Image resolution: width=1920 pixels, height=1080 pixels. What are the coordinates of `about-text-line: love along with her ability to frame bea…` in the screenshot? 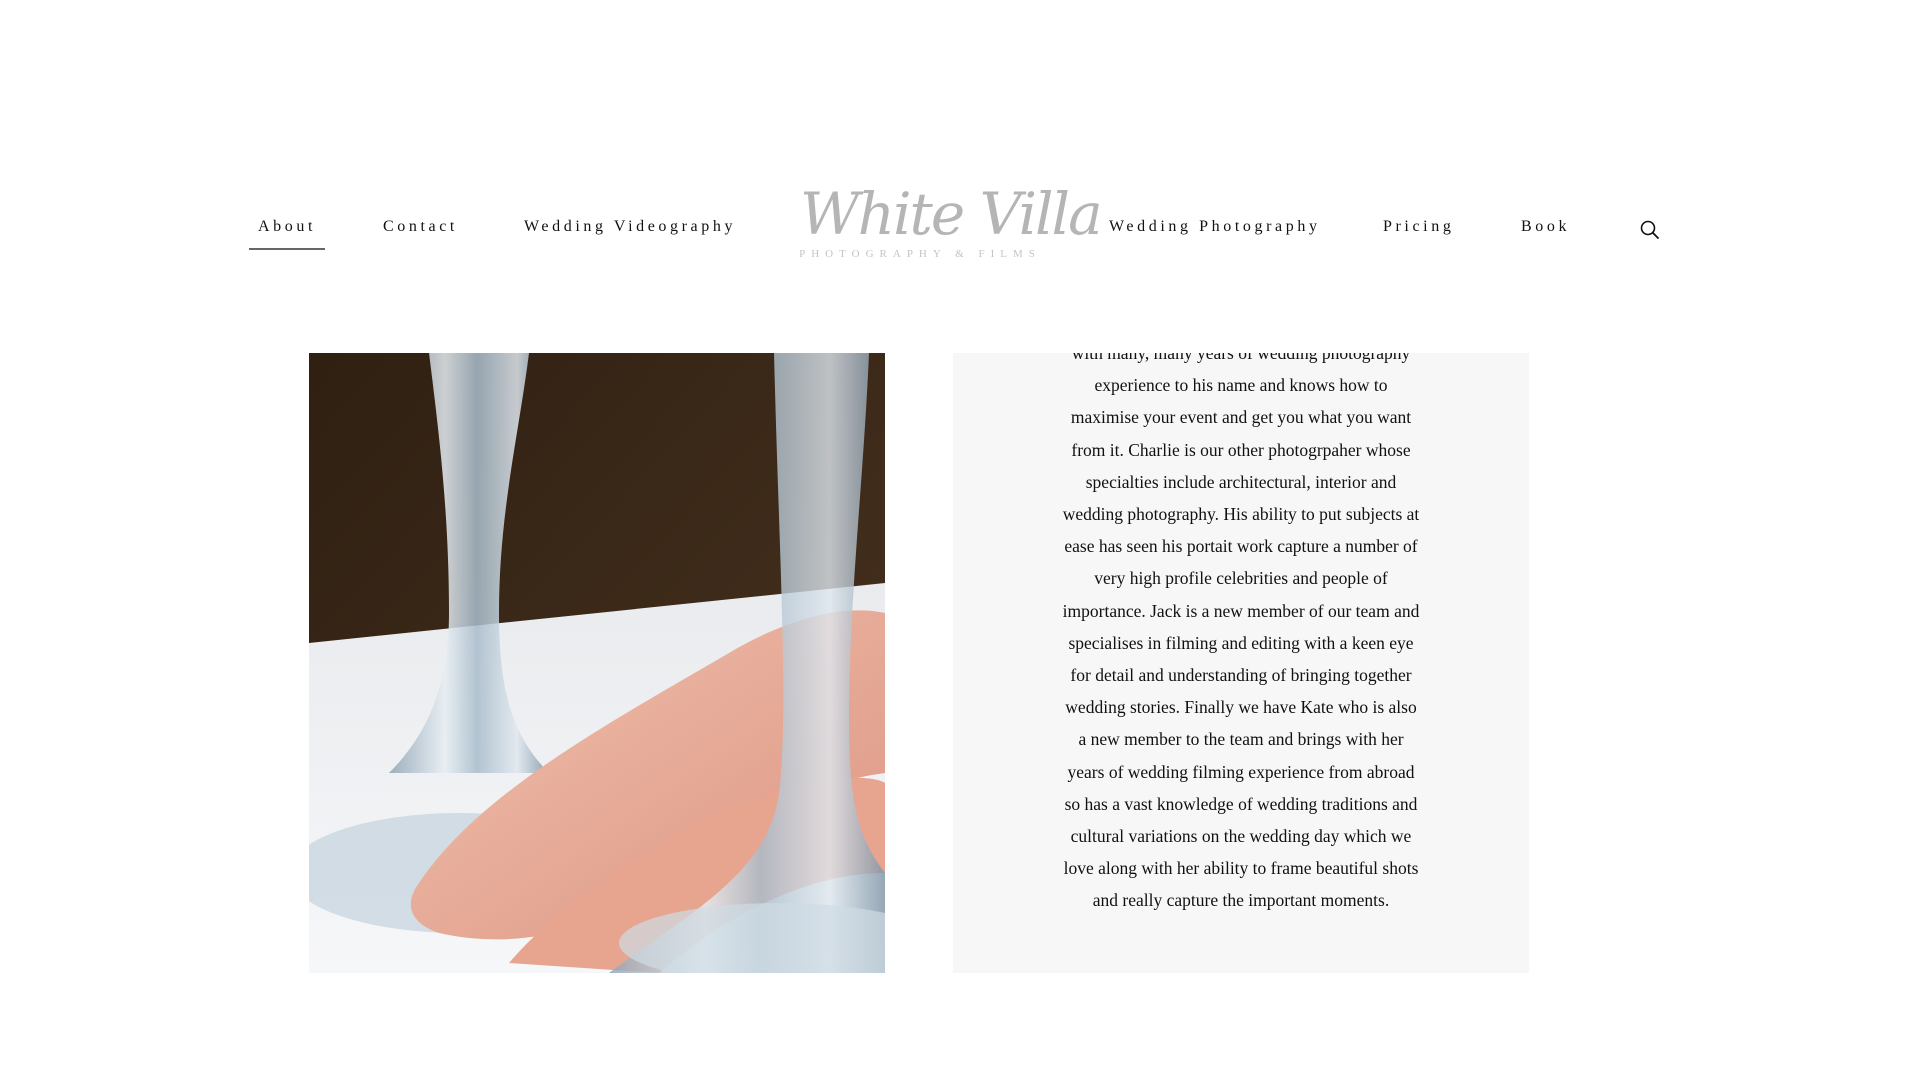 It's located at (1241, 868).